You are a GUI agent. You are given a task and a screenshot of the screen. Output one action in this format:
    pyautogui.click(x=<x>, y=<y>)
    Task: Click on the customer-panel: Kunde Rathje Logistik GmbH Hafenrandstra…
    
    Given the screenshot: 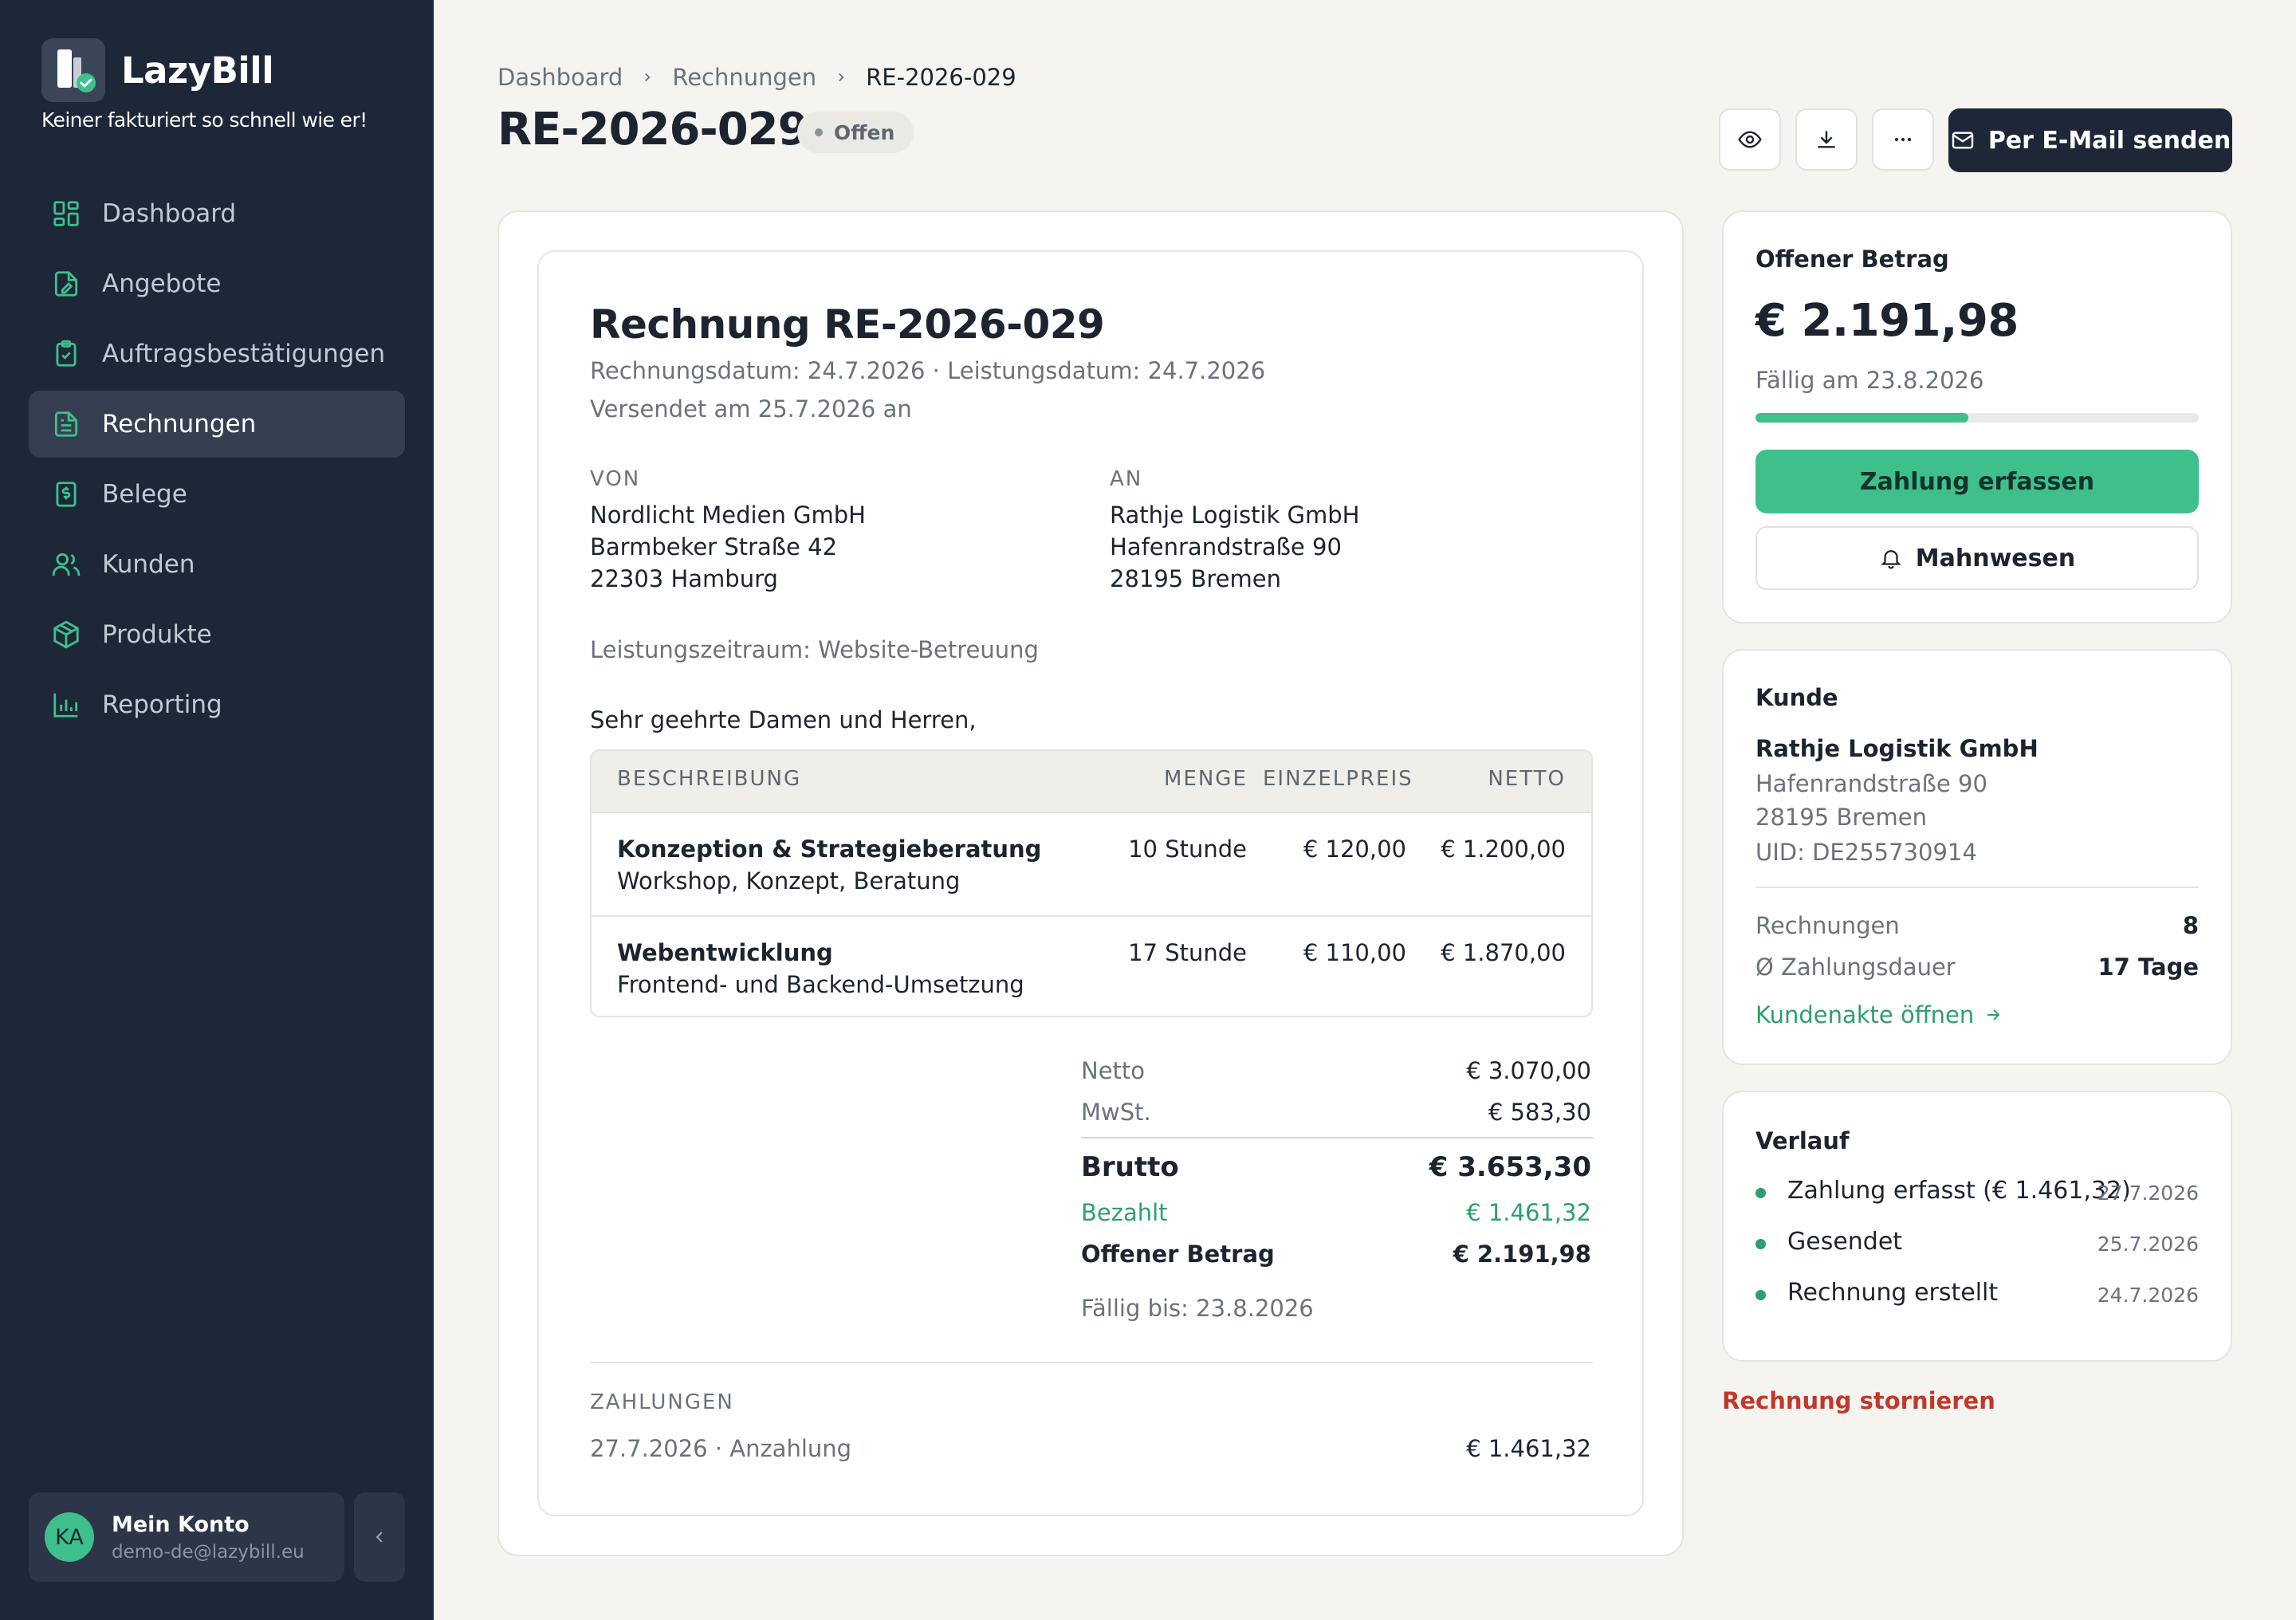 What is the action you would take?
    pyautogui.click(x=1977, y=857)
    